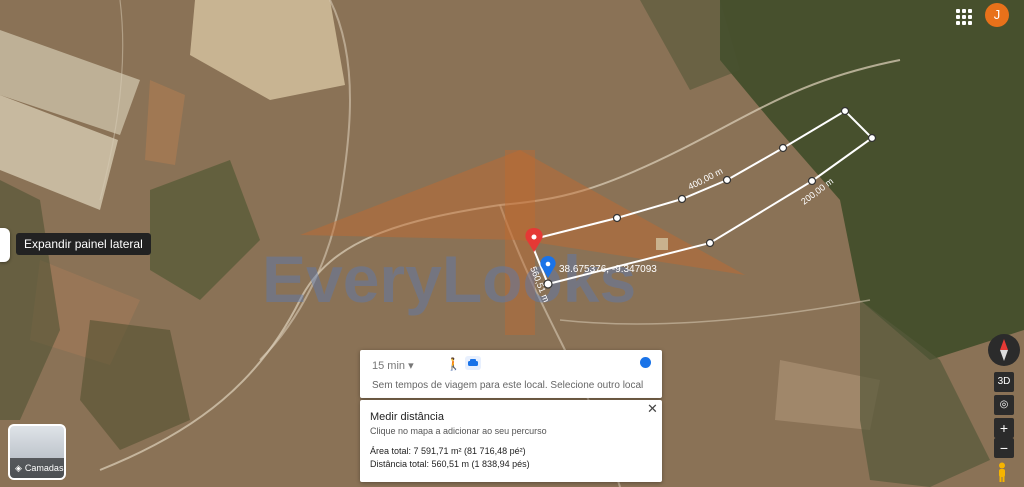 This screenshot has width=1024, height=487. Describe the element at coordinates (448, 451) in the screenshot. I see `total-area: Área total: 7 591,71 m² (81 716,48 pé²)` at that location.